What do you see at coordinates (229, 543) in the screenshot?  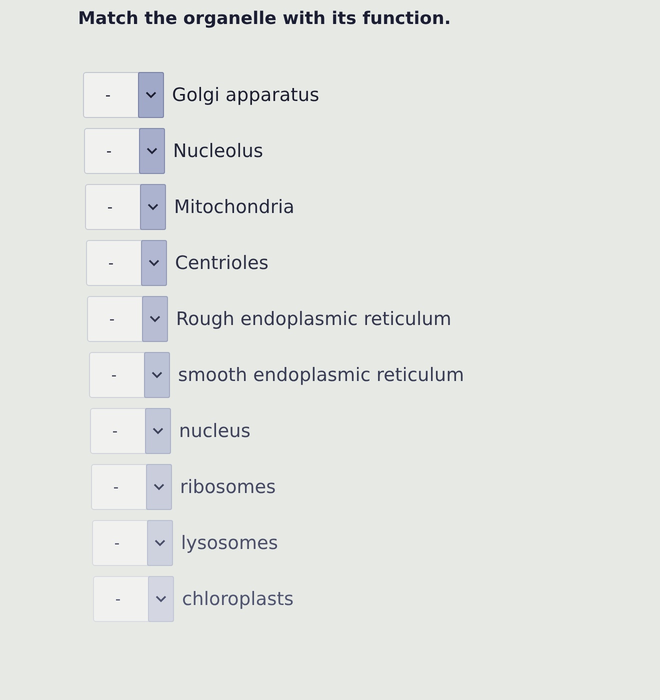 I see `organelle-label: lysosomes` at bounding box center [229, 543].